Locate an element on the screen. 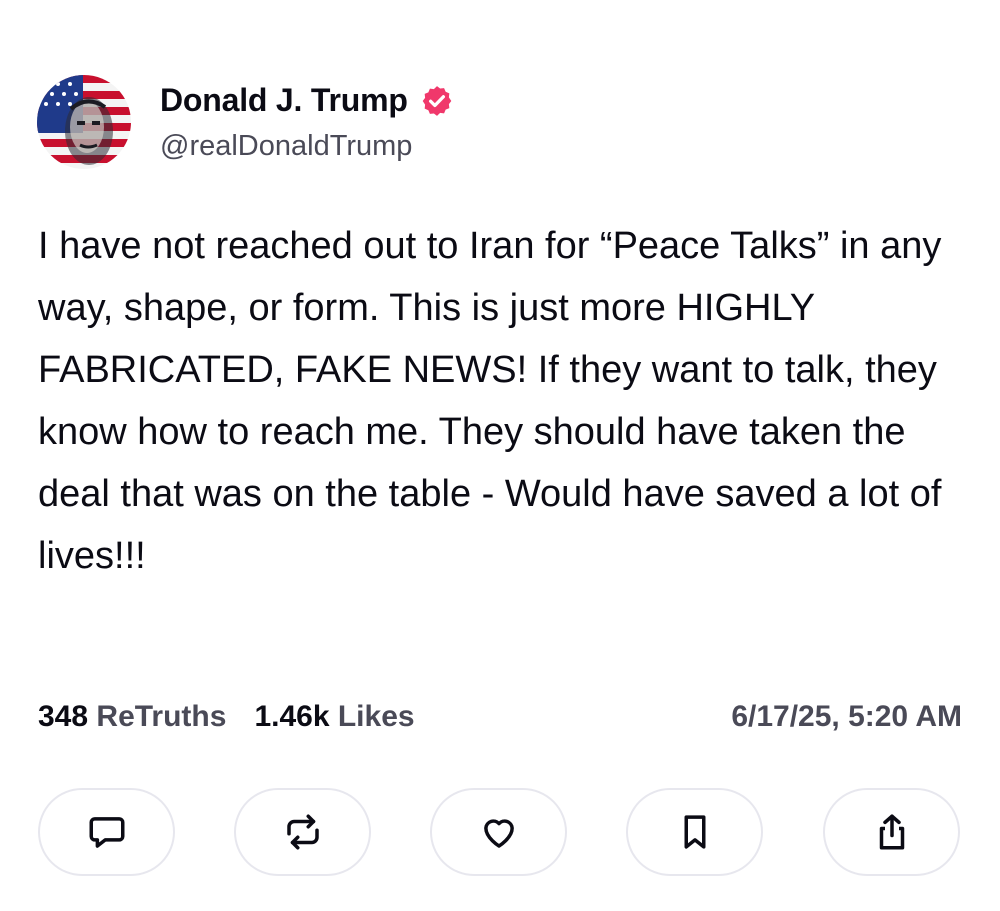 This screenshot has width=1000, height=911. author-handle: @realDonaldTrump is located at coordinates (286, 146).